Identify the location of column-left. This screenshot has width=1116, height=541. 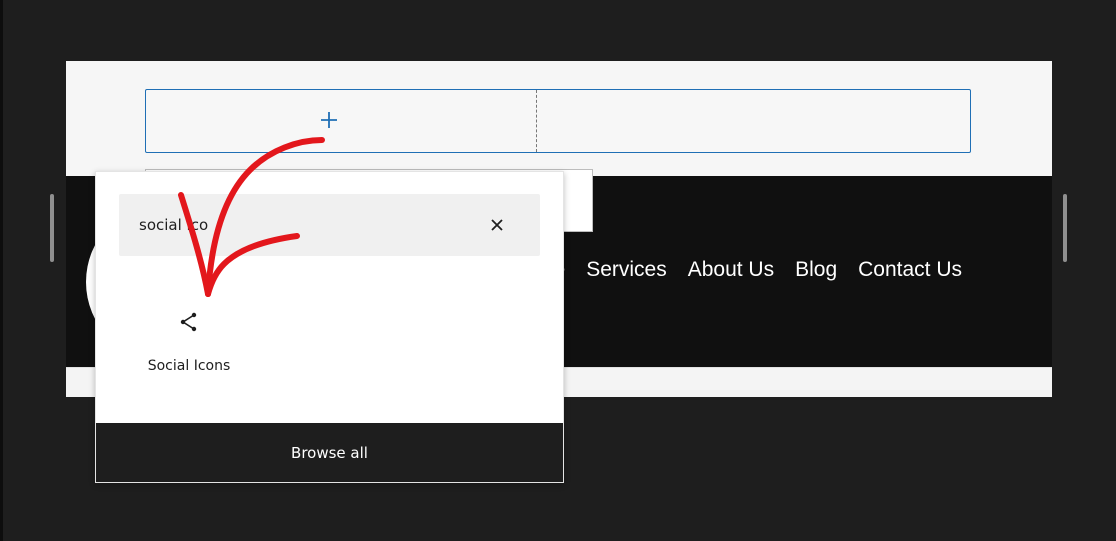
(328, 121).